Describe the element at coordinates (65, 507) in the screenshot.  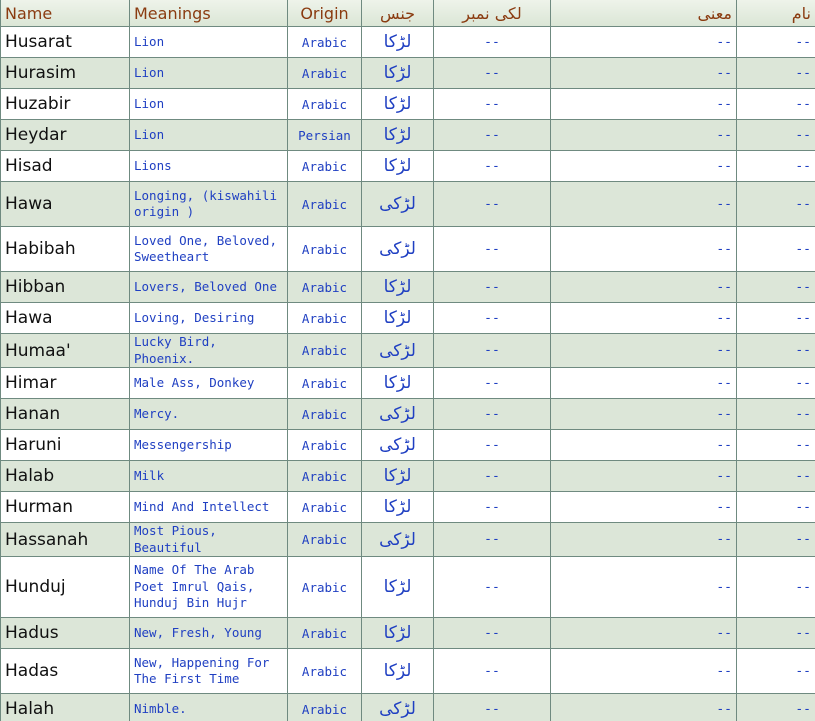
I see `name-cell: Hurman` at that location.